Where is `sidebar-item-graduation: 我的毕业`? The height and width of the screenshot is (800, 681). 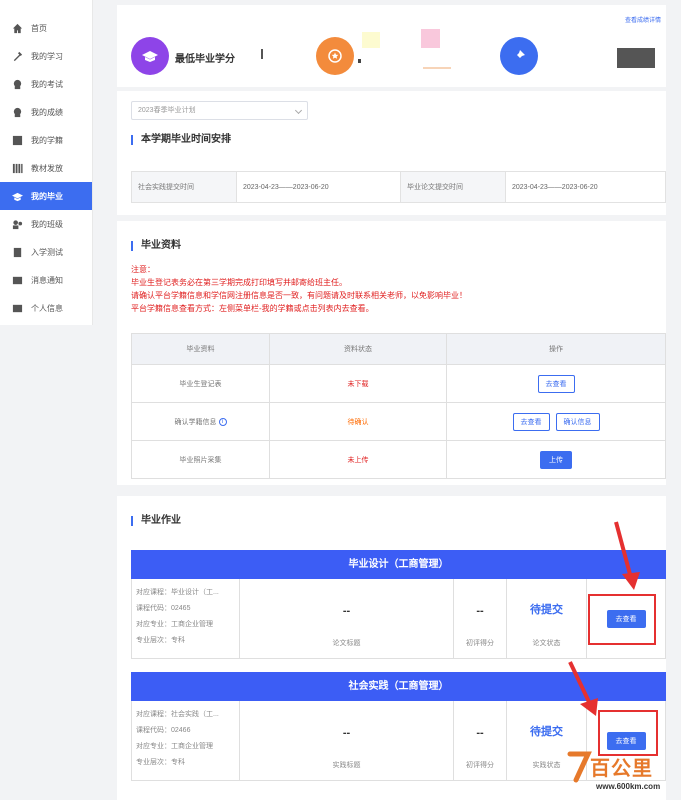 sidebar-item-graduation: 我的毕业 is located at coordinates (46, 196).